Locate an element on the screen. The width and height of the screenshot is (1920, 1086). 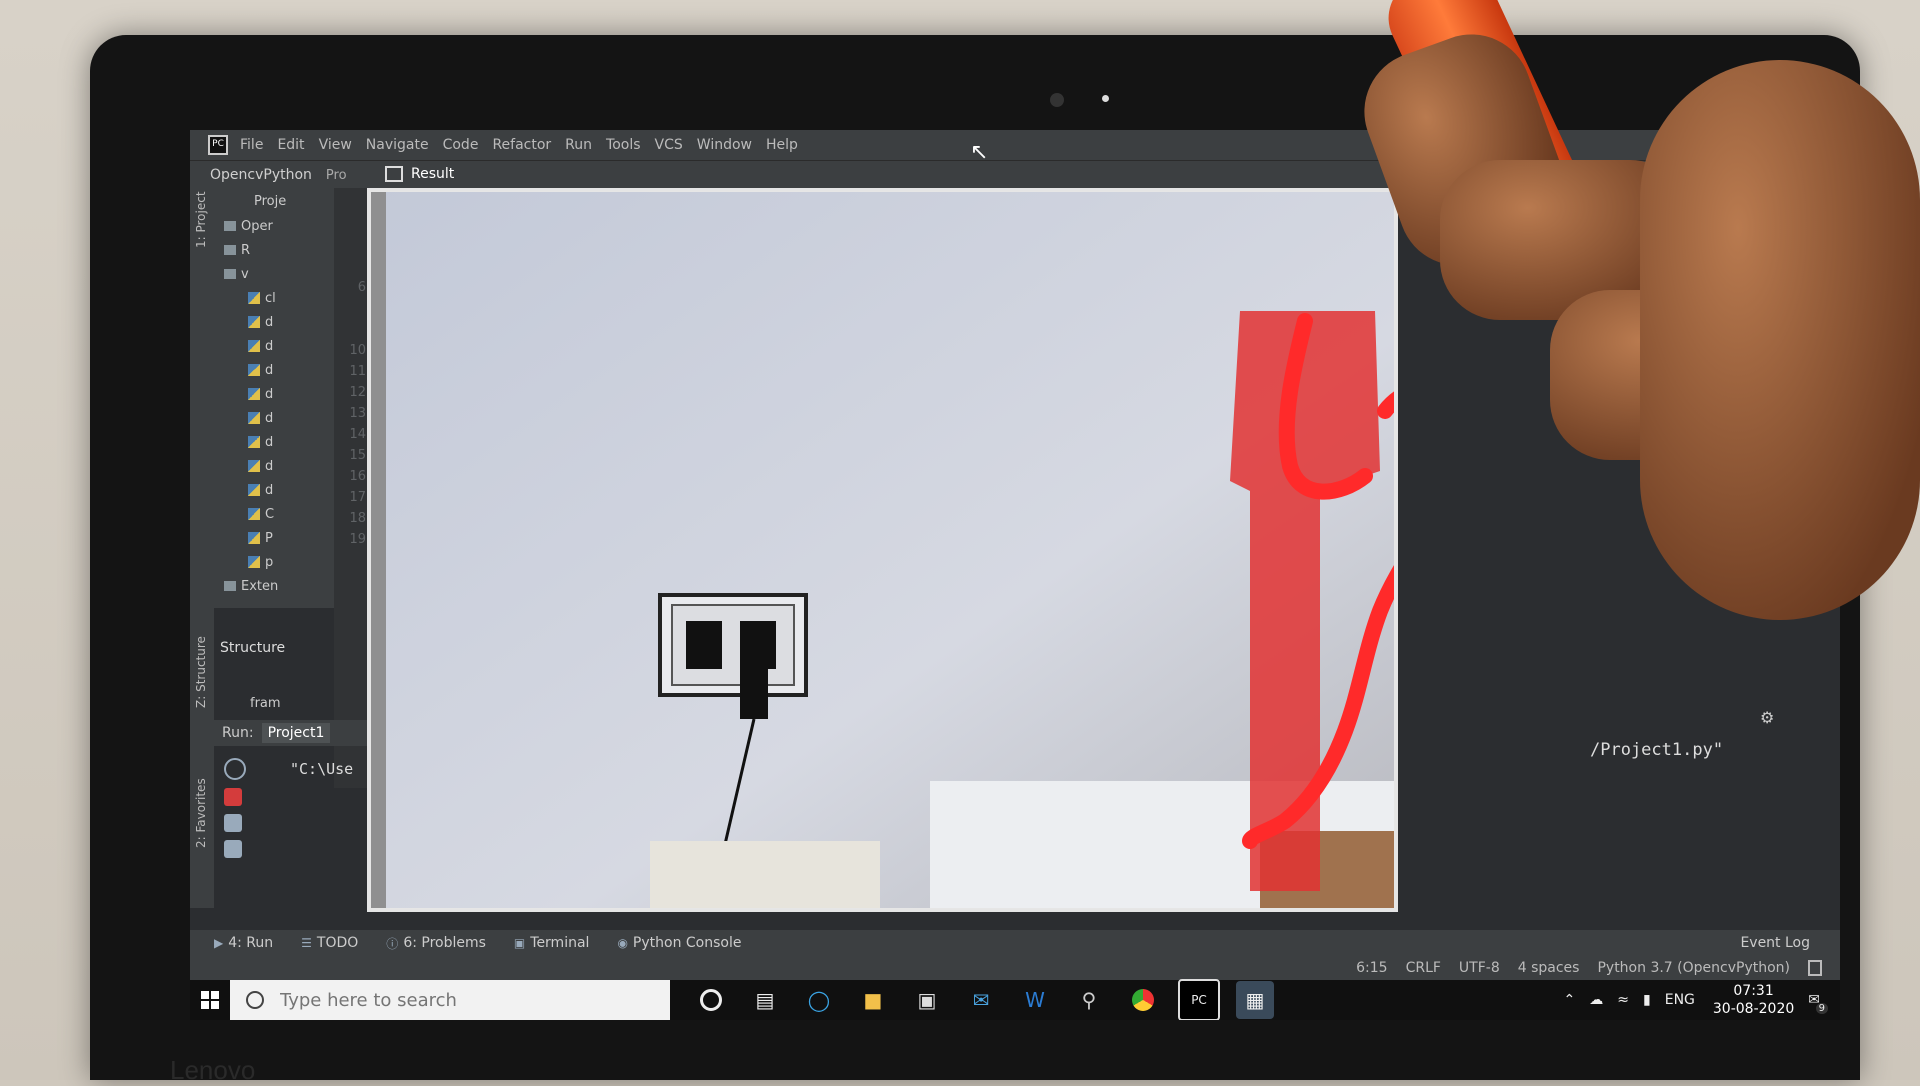
structure-tool-tab: Z: Structure is located at coordinates (201, 672).